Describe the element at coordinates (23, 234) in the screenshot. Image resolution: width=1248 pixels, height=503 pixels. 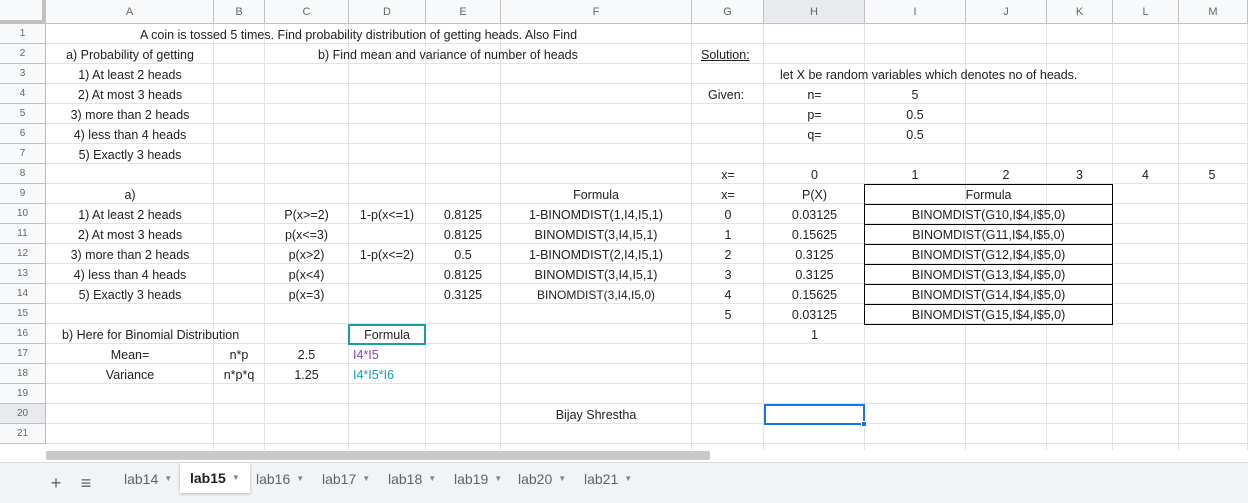
I see `row-header-11: 11` at that location.